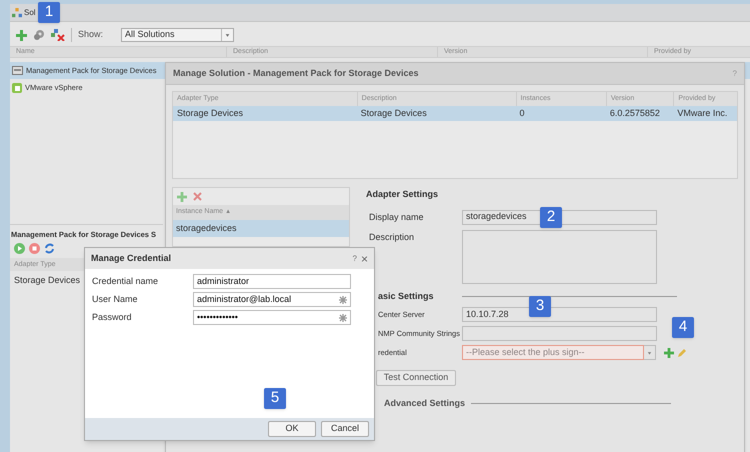  I want to click on field-label: User Name, so click(115, 299).